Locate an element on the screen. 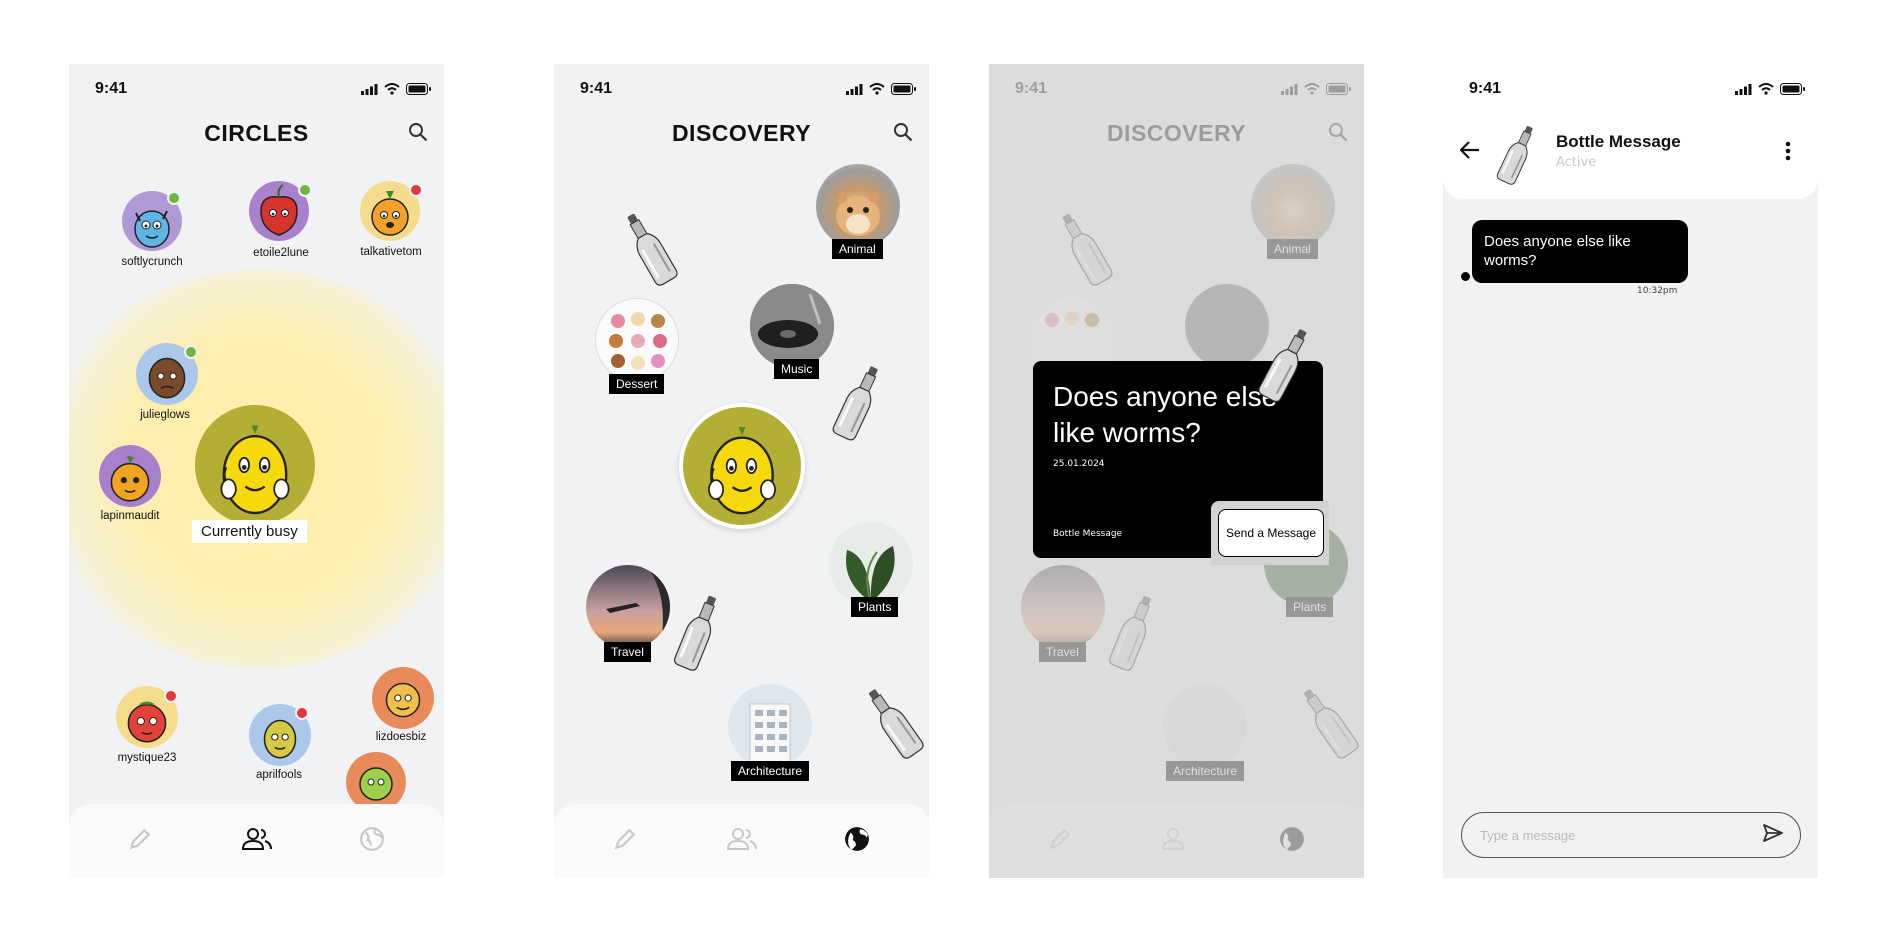 This screenshot has height=929, width=1888. username-label: talkativetom is located at coordinates (391, 252).